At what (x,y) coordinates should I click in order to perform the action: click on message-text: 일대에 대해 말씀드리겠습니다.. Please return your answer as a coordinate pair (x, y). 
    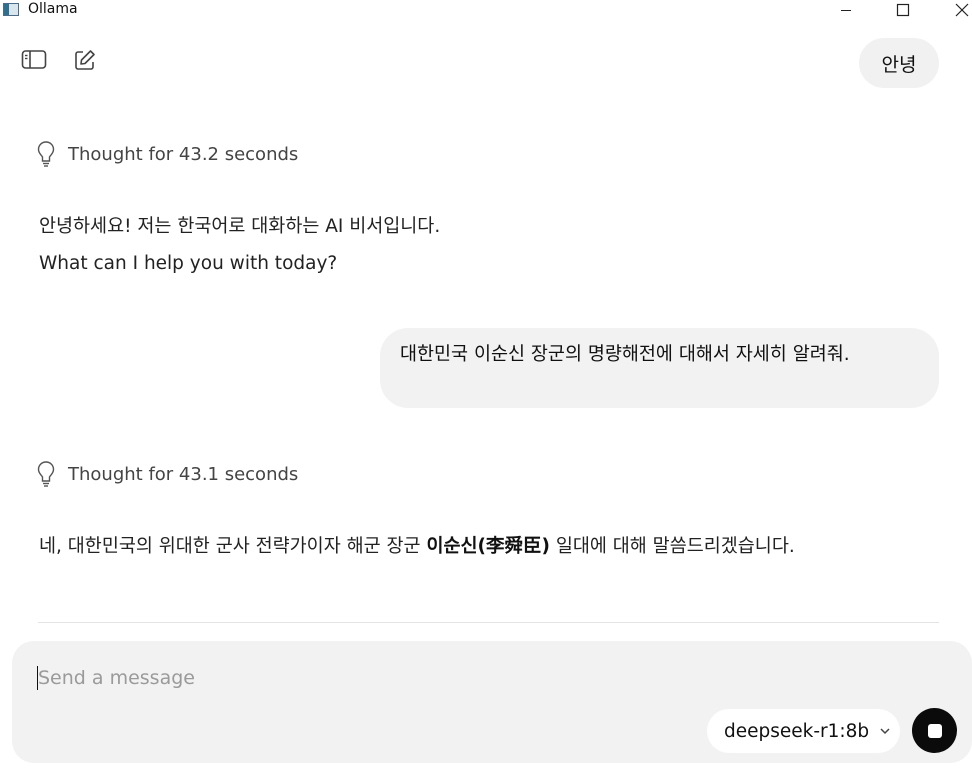
    Looking at the image, I should click on (672, 546).